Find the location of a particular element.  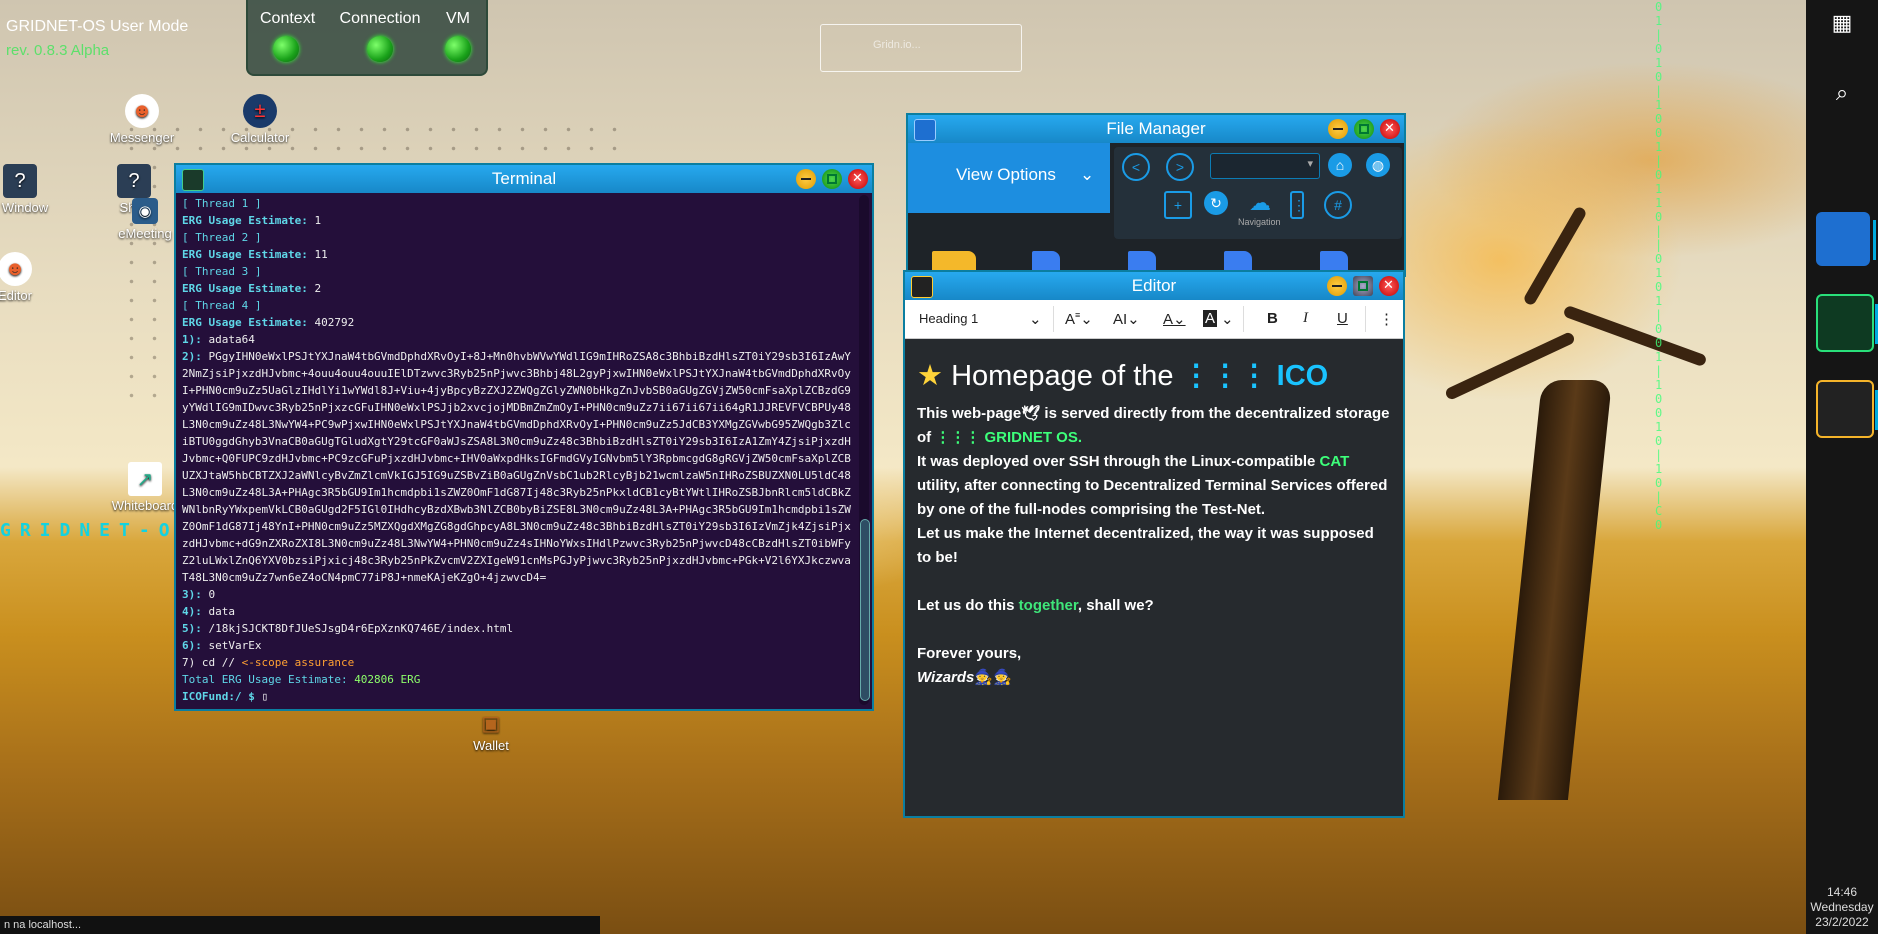

network-icon: # is located at coordinates (1338, 205).